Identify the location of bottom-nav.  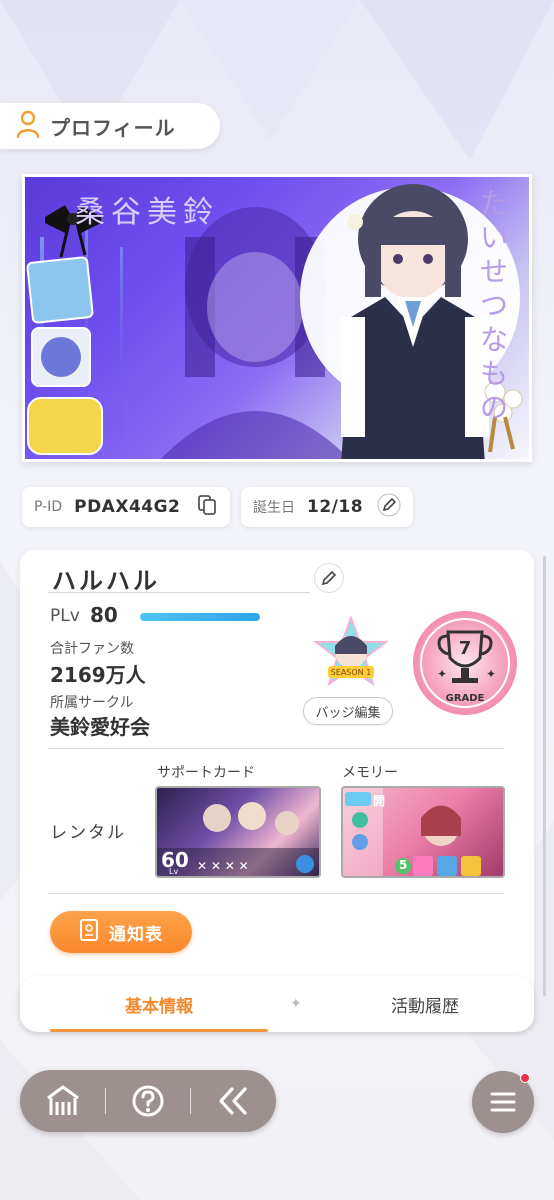
(148, 1101).